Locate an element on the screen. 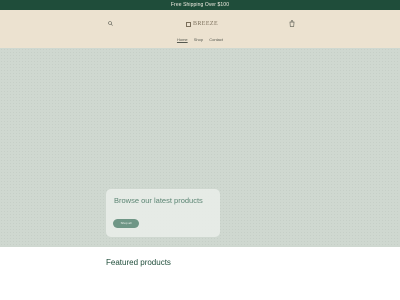 This screenshot has height=300, width=400. nav-link-home: Home is located at coordinates (182, 39).